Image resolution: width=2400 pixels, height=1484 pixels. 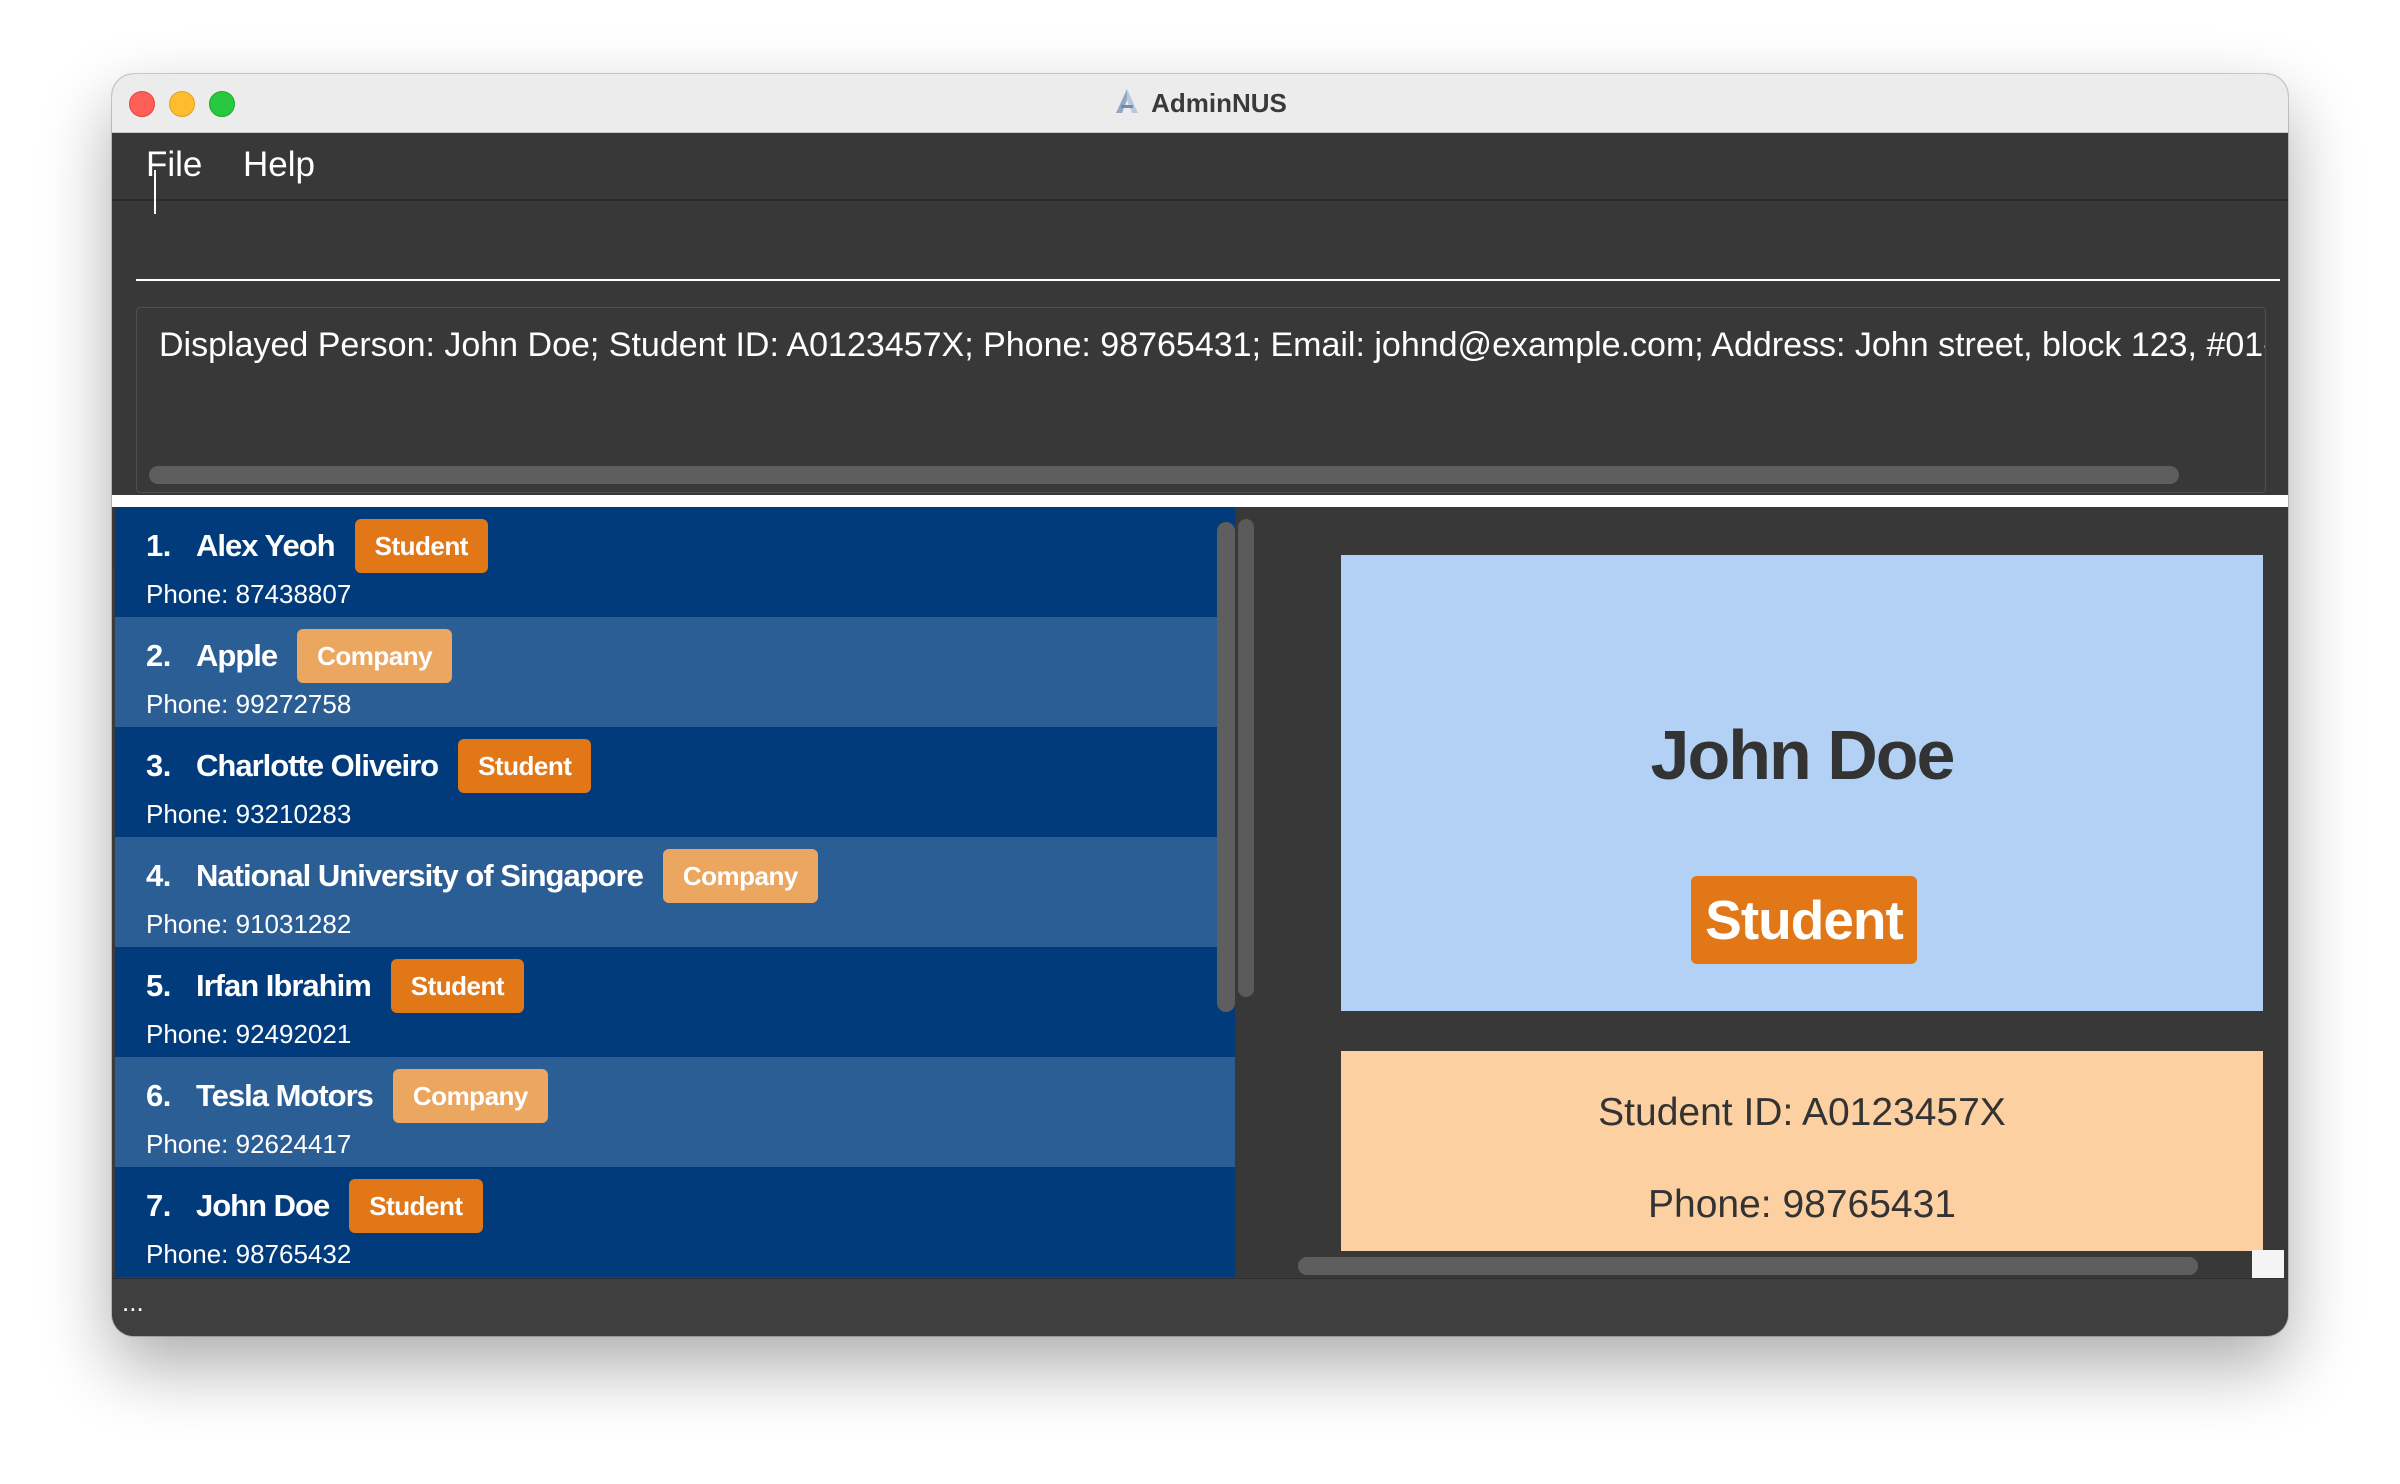 What do you see at coordinates (158, 655) in the screenshot?
I see `person-index: 2.` at bounding box center [158, 655].